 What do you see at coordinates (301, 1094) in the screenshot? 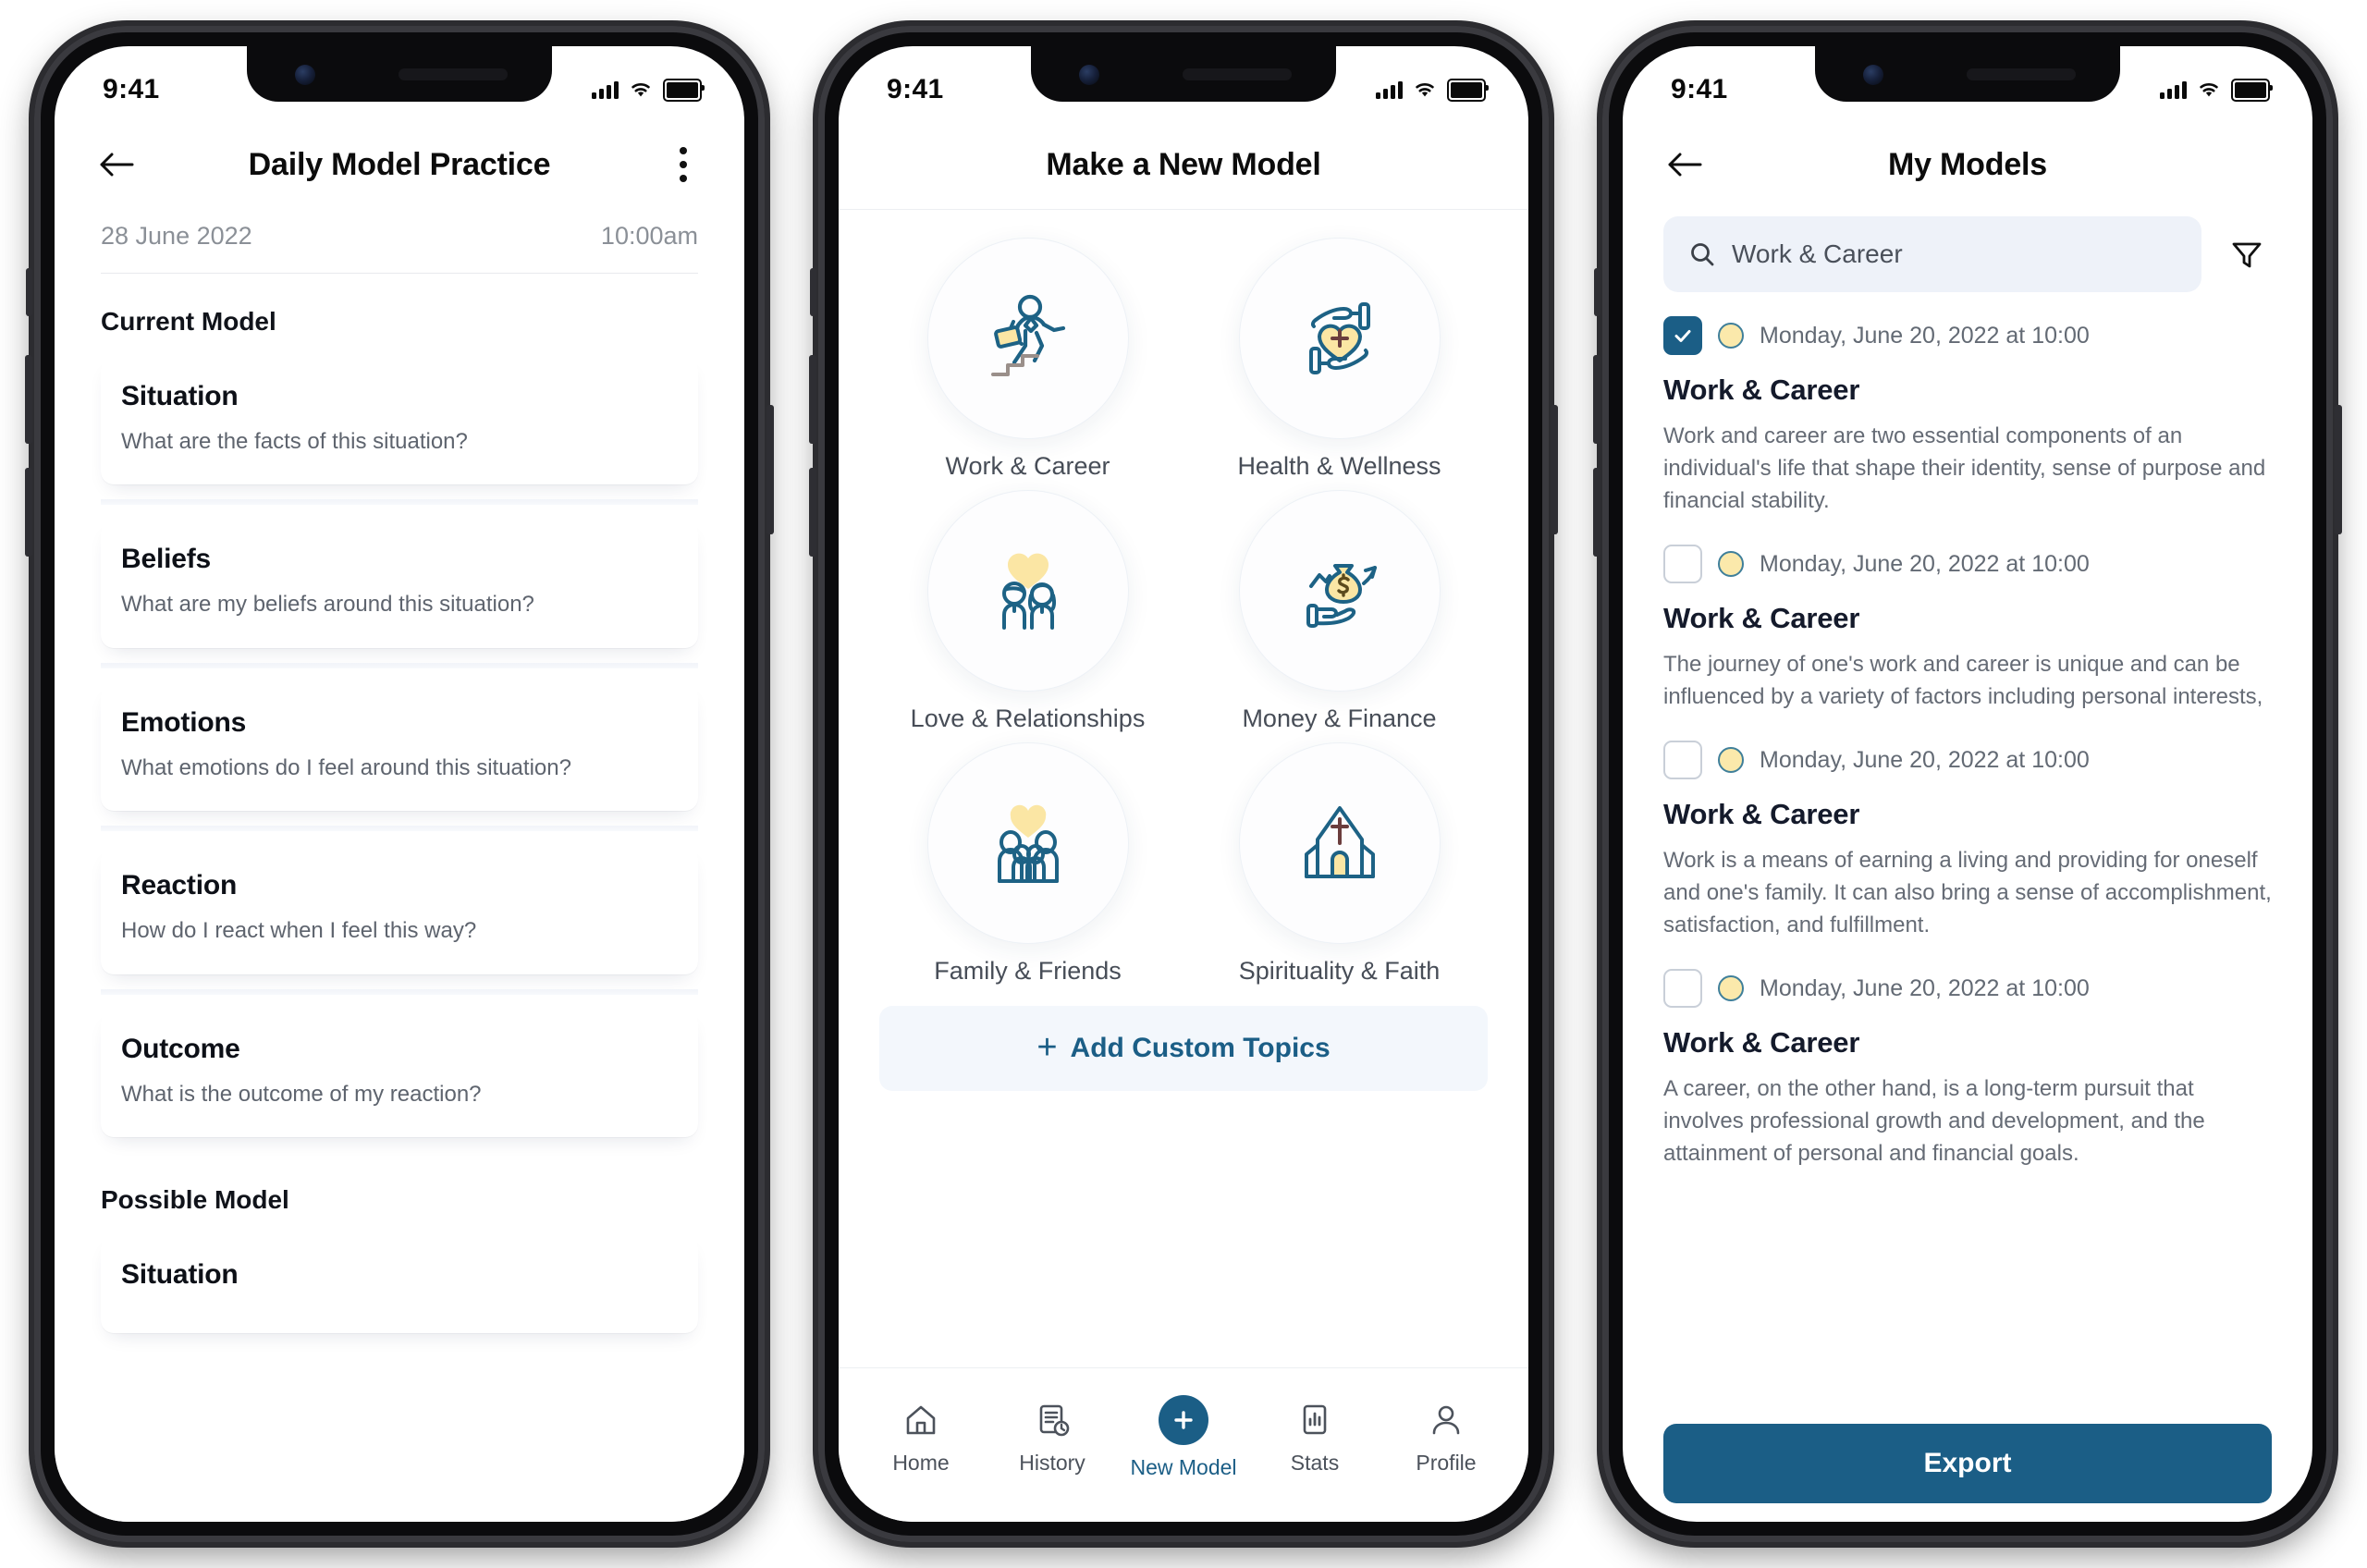
I see `card-prompt: What is the outcome of my reaction?` at bounding box center [301, 1094].